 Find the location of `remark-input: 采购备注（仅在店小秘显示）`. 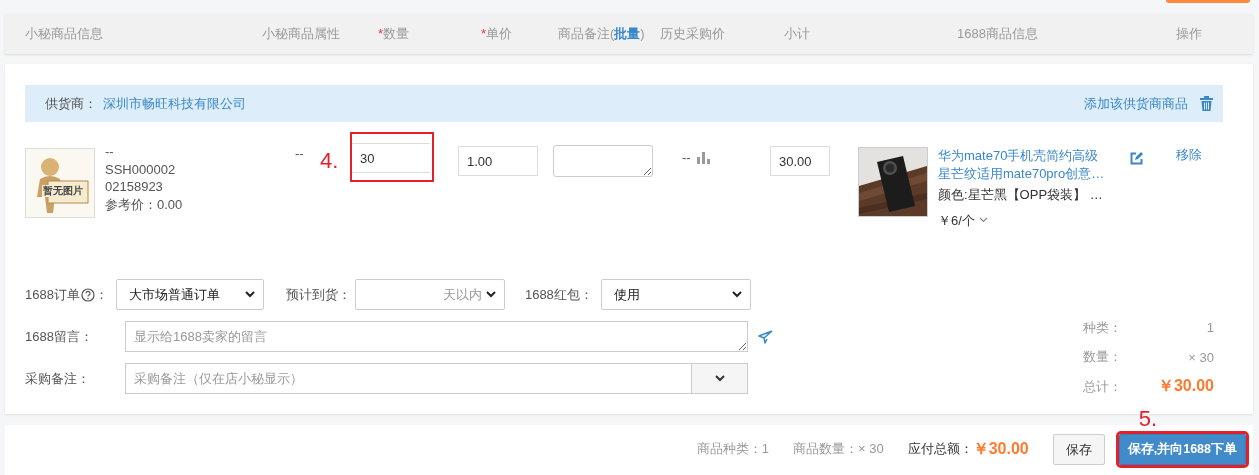

remark-input: 采购备注（仅在店小秘显示） is located at coordinates (408, 378).